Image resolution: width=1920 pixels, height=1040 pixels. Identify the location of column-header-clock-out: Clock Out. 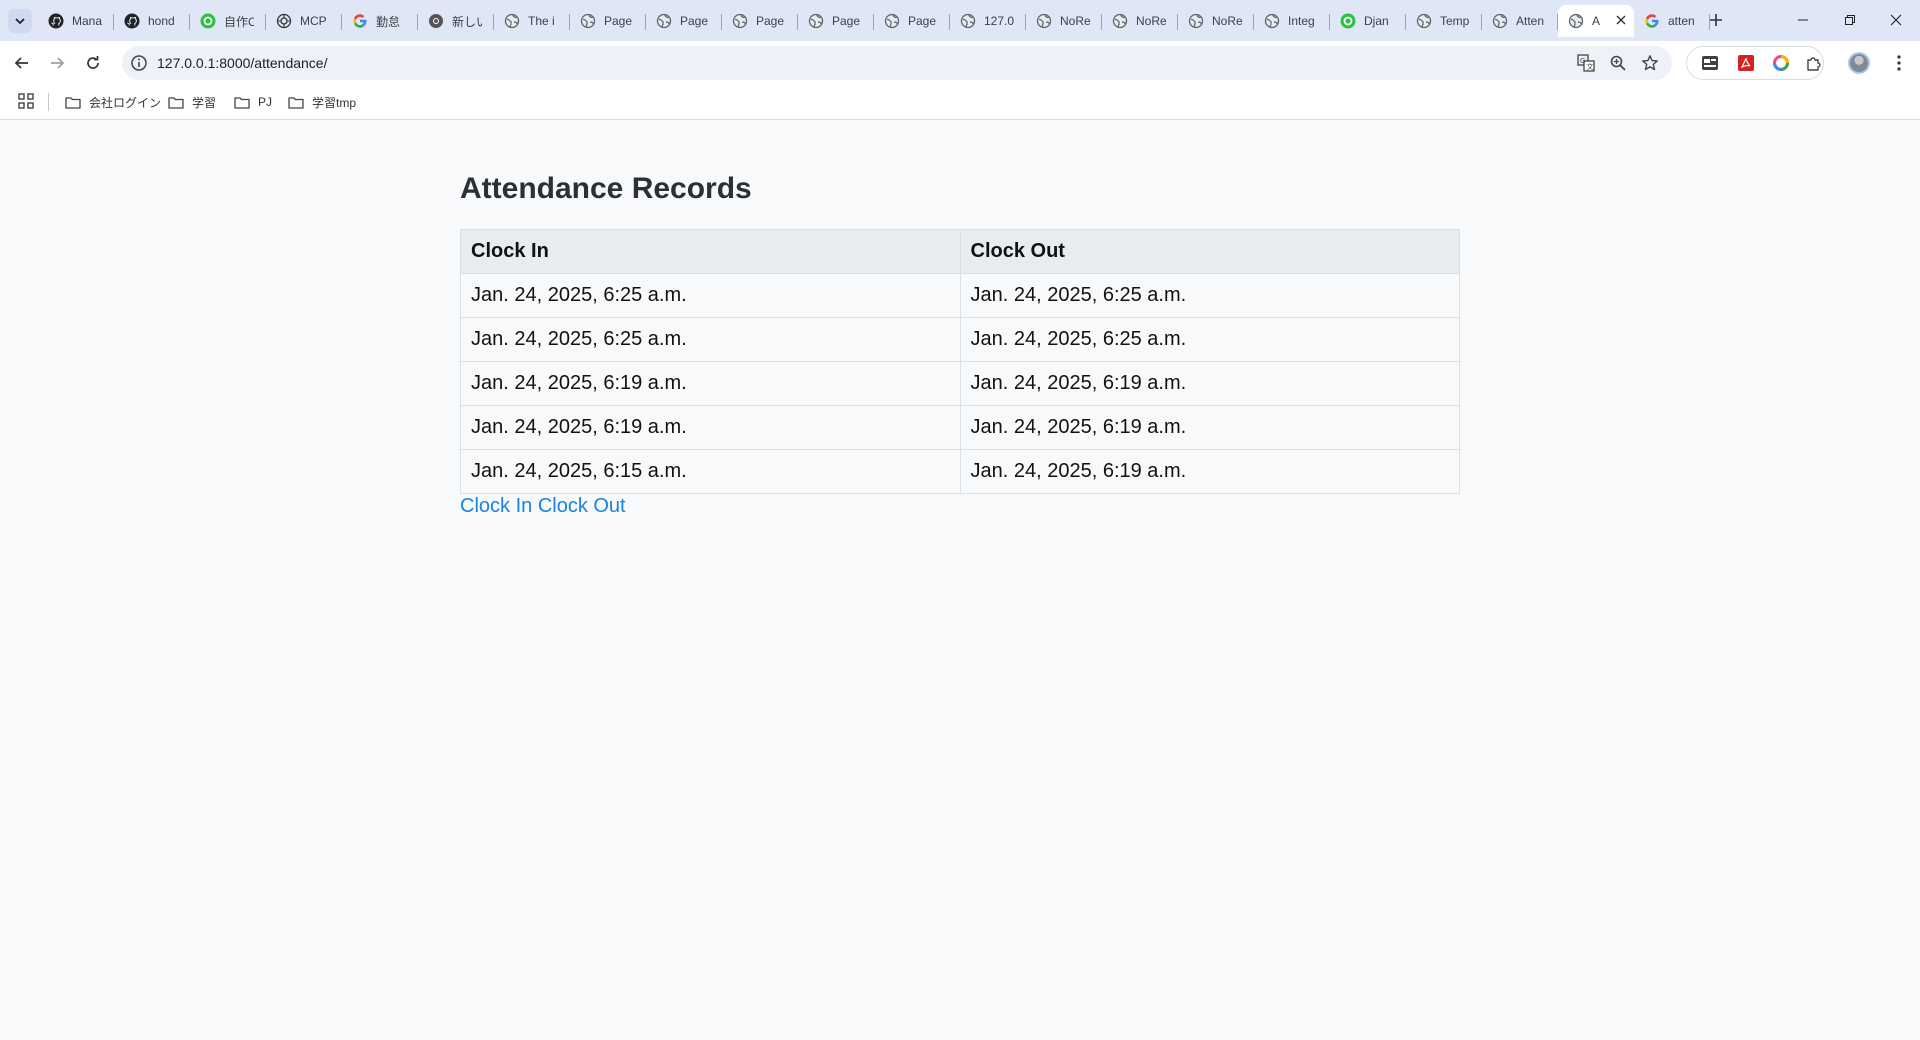
(1209, 251).